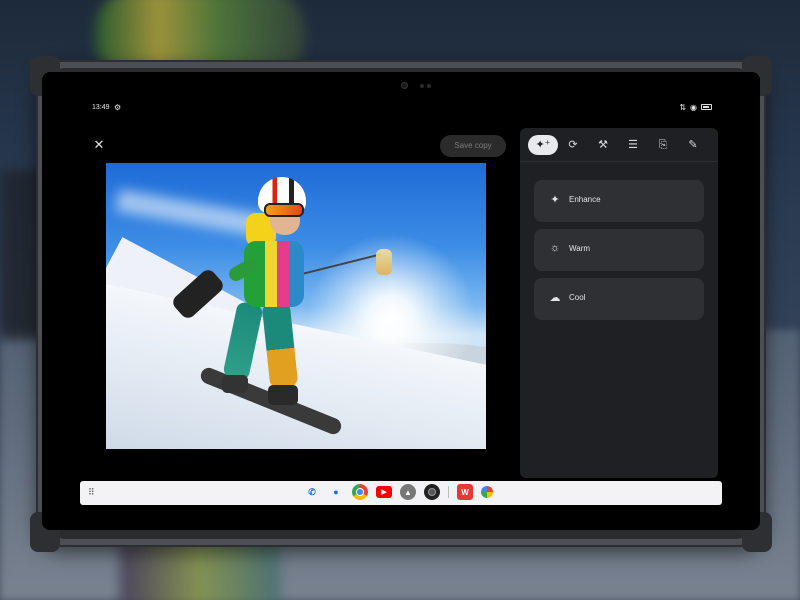 Image resolution: width=800 pixels, height=600 pixels. What do you see at coordinates (473, 146) in the screenshot?
I see `save-copy-button: Save copy` at bounding box center [473, 146].